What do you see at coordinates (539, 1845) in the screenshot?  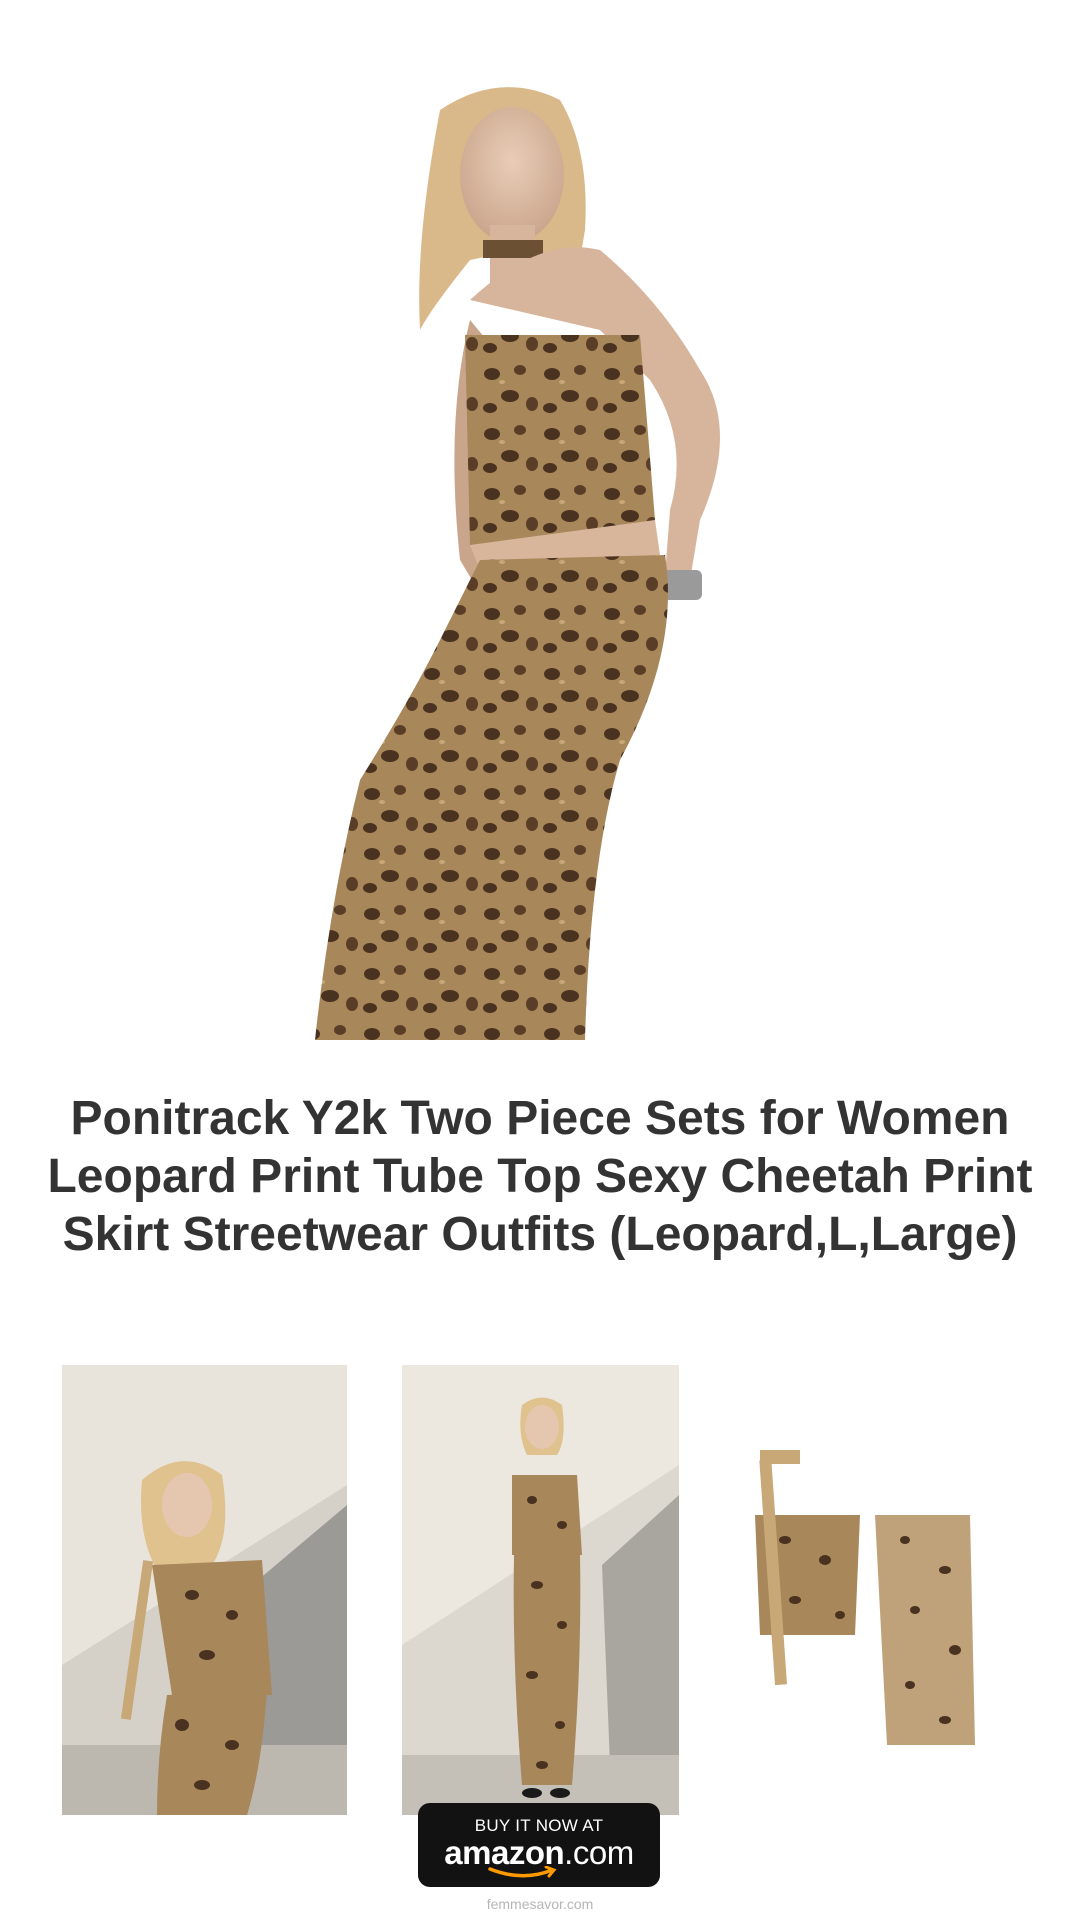 I see `buy-on-amazon-button: BUY IT NOW AT amazon.com` at bounding box center [539, 1845].